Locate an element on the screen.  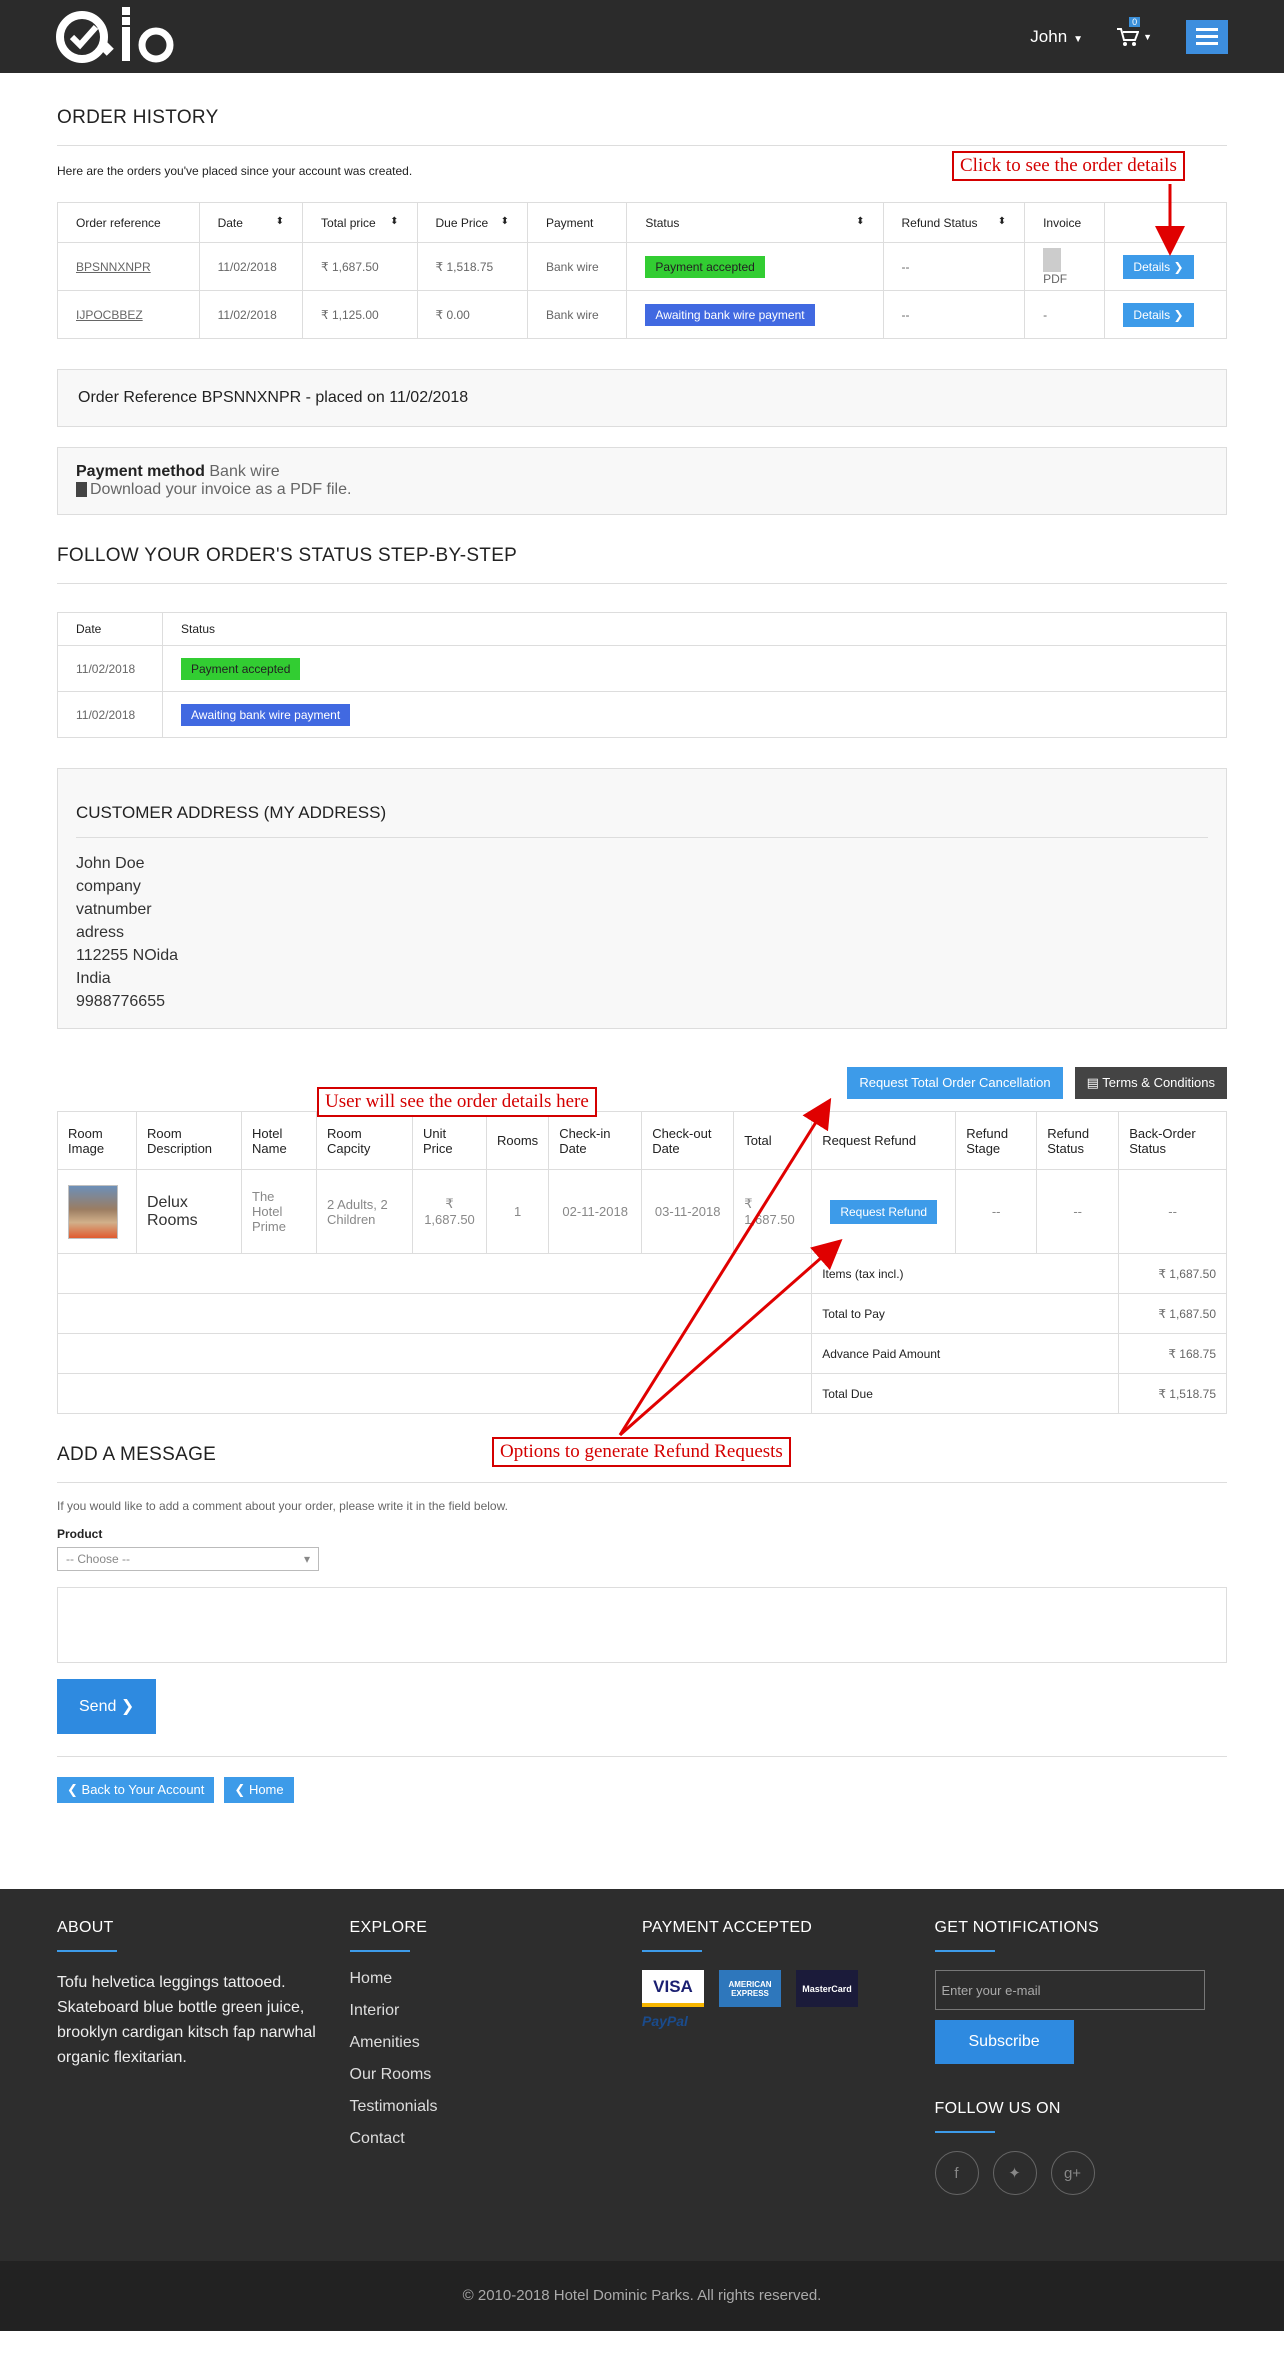
col-order-reference: Order reference is located at coordinates (128, 222).